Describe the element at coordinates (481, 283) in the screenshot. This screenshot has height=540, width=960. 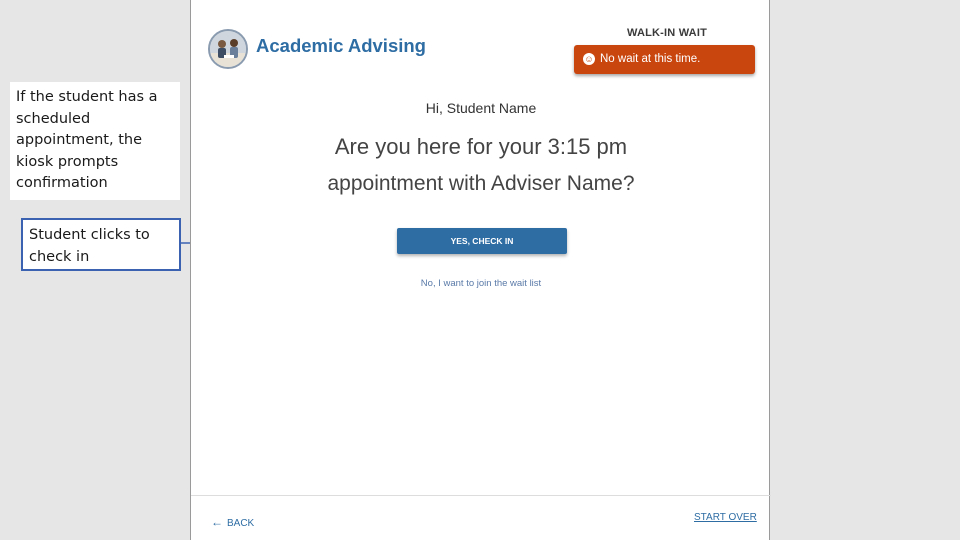
I see `join-wait-list-link: No, I want to join the wait list` at that location.